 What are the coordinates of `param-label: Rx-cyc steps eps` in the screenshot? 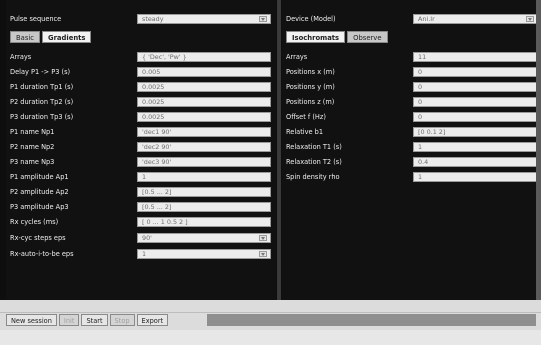 It's located at (38, 238).